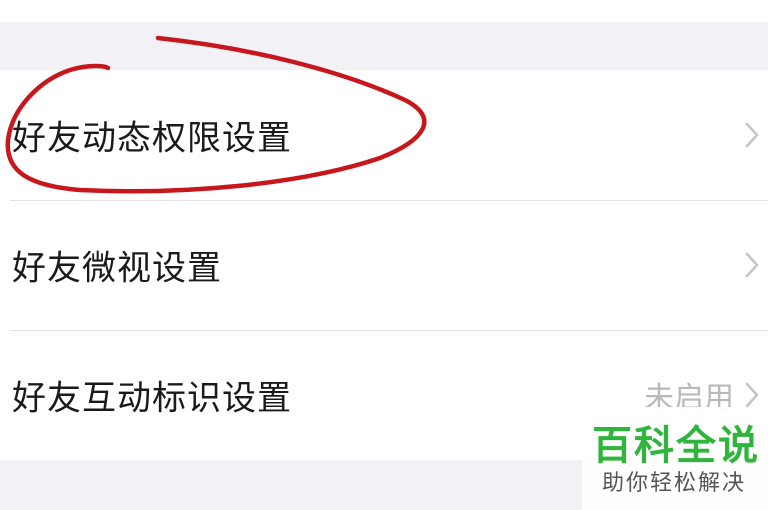 The height and width of the screenshot is (510, 768). I want to click on row-label: 好友微视设置, so click(117, 268).